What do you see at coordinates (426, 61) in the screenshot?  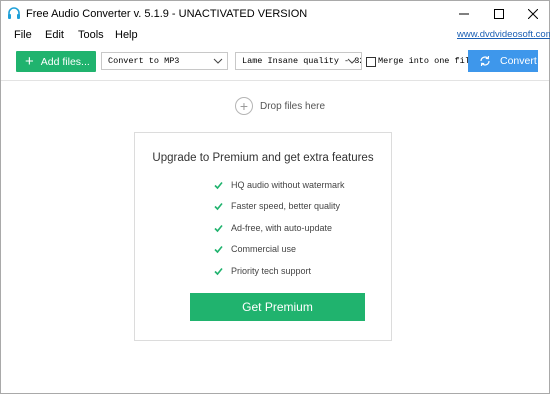 I see `merge-label: Merge into one file` at bounding box center [426, 61].